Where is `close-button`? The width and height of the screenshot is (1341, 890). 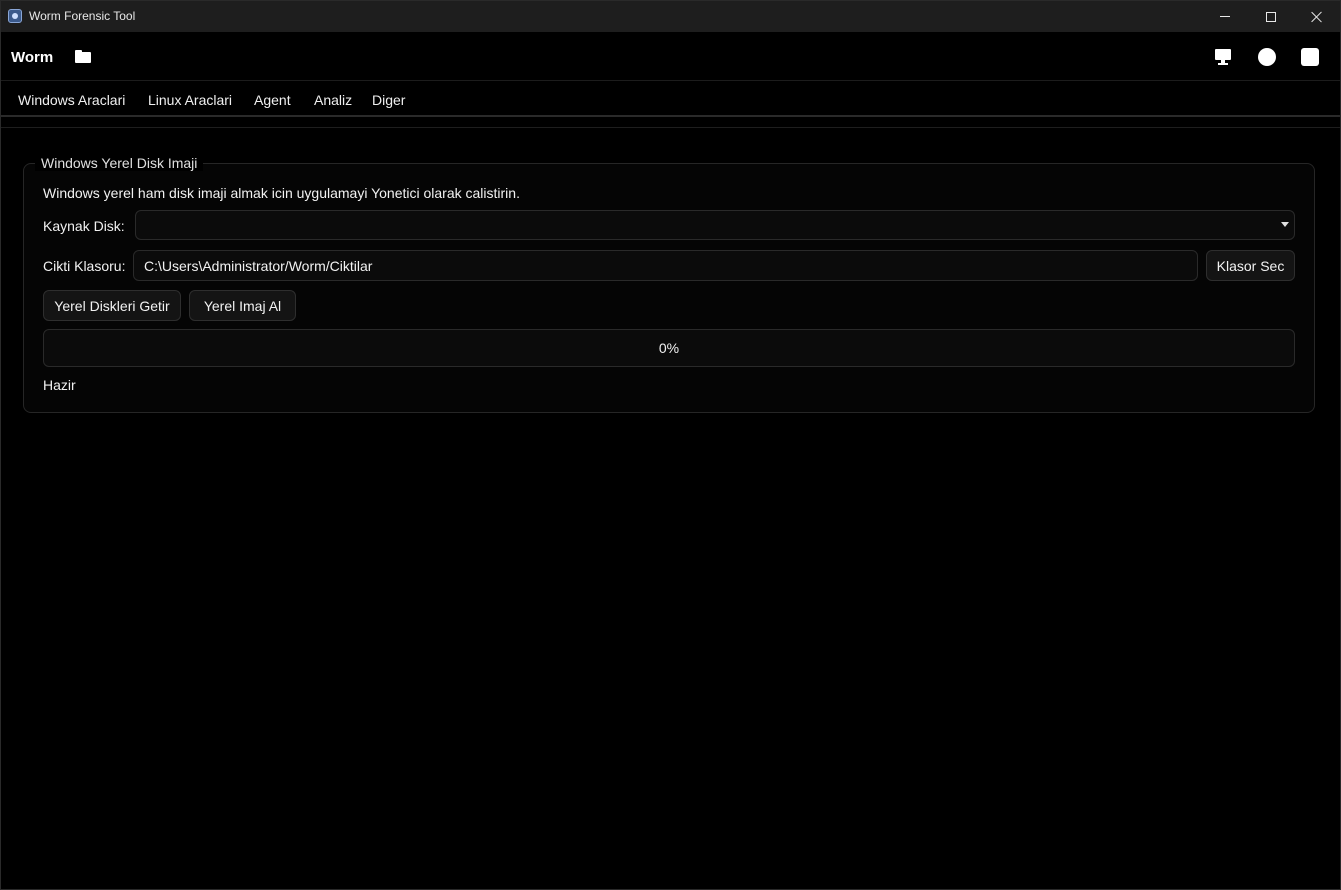
close-button is located at coordinates (1317, 16).